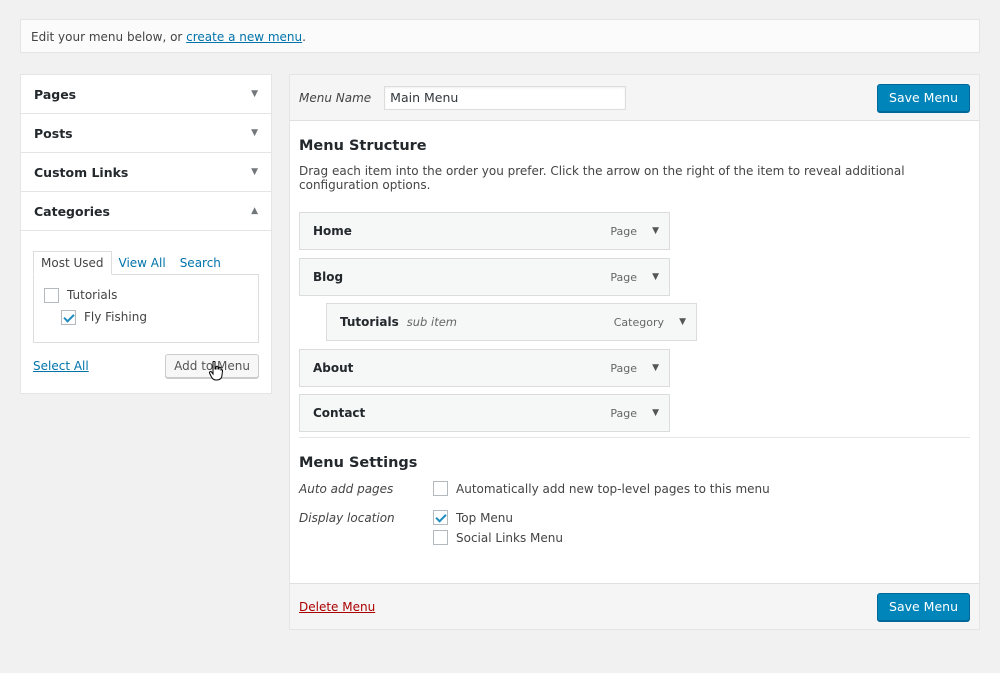  I want to click on location-social-links-menu: Social Links Menu, so click(498, 537).